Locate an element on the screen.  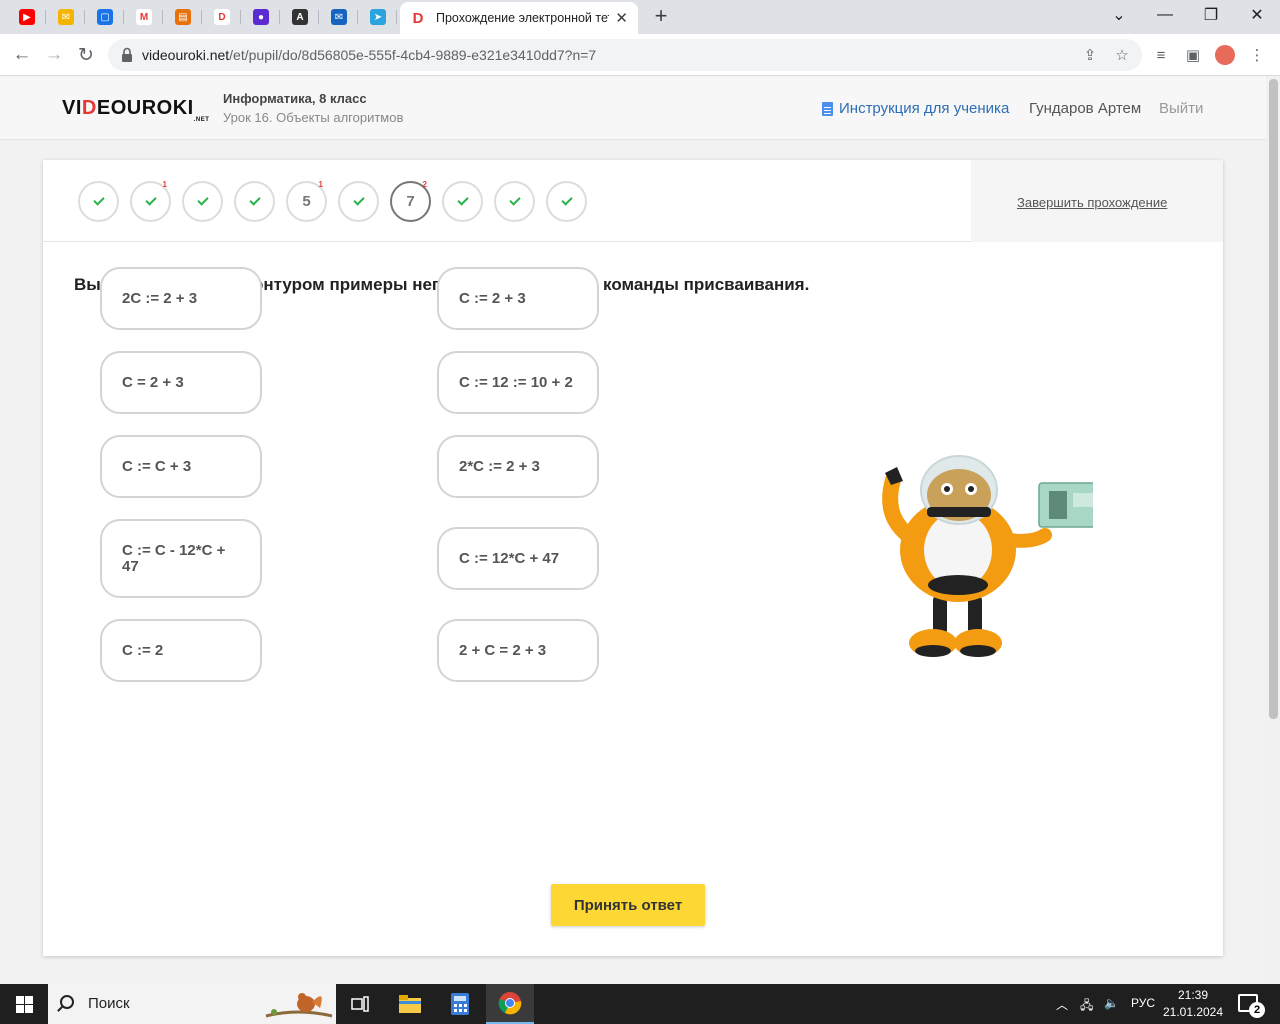
answer-option: C := 2 is located at coordinates (181, 650).